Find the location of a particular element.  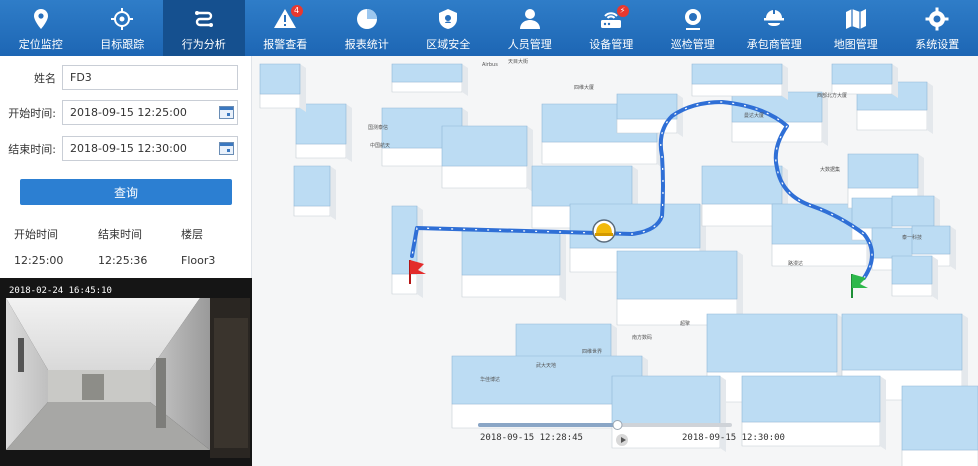

nav-item-6: 人员管理 is located at coordinates (530, 28).